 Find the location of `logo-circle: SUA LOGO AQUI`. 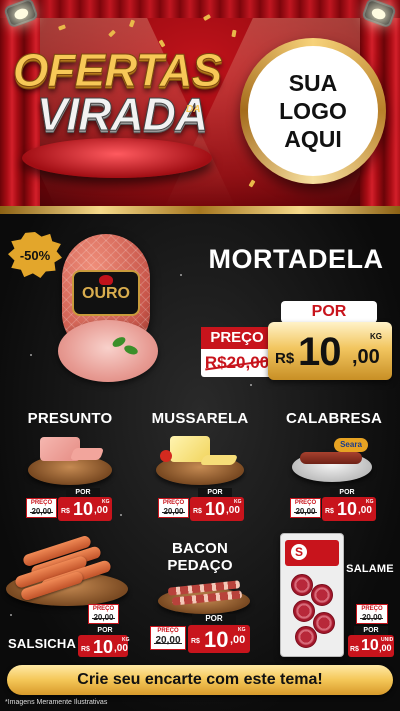

logo-circle: SUA LOGO AQUI is located at coordinates (313, 111).